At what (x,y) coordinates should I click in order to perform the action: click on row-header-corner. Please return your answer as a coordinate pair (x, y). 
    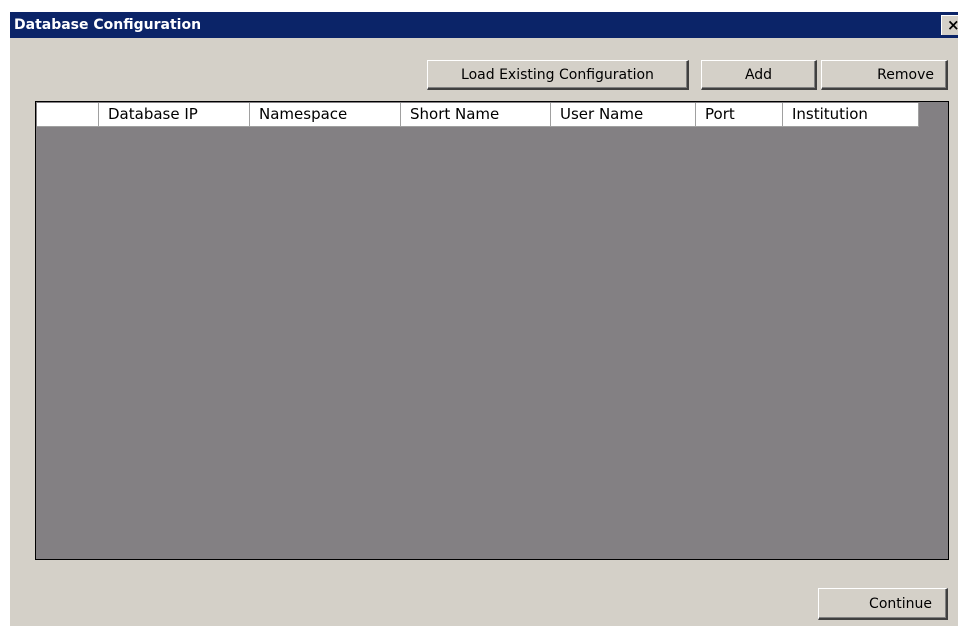
    Looking at the image, I should click on (68, 115).